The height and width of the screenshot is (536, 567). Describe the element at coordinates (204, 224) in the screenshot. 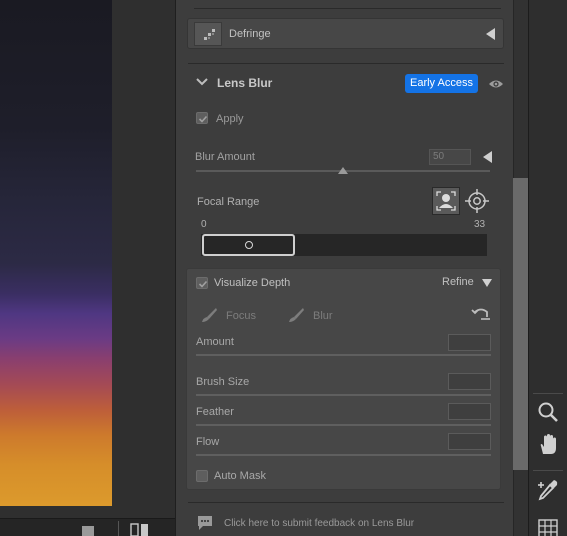

I see `focal-range-min: 0` at that location.